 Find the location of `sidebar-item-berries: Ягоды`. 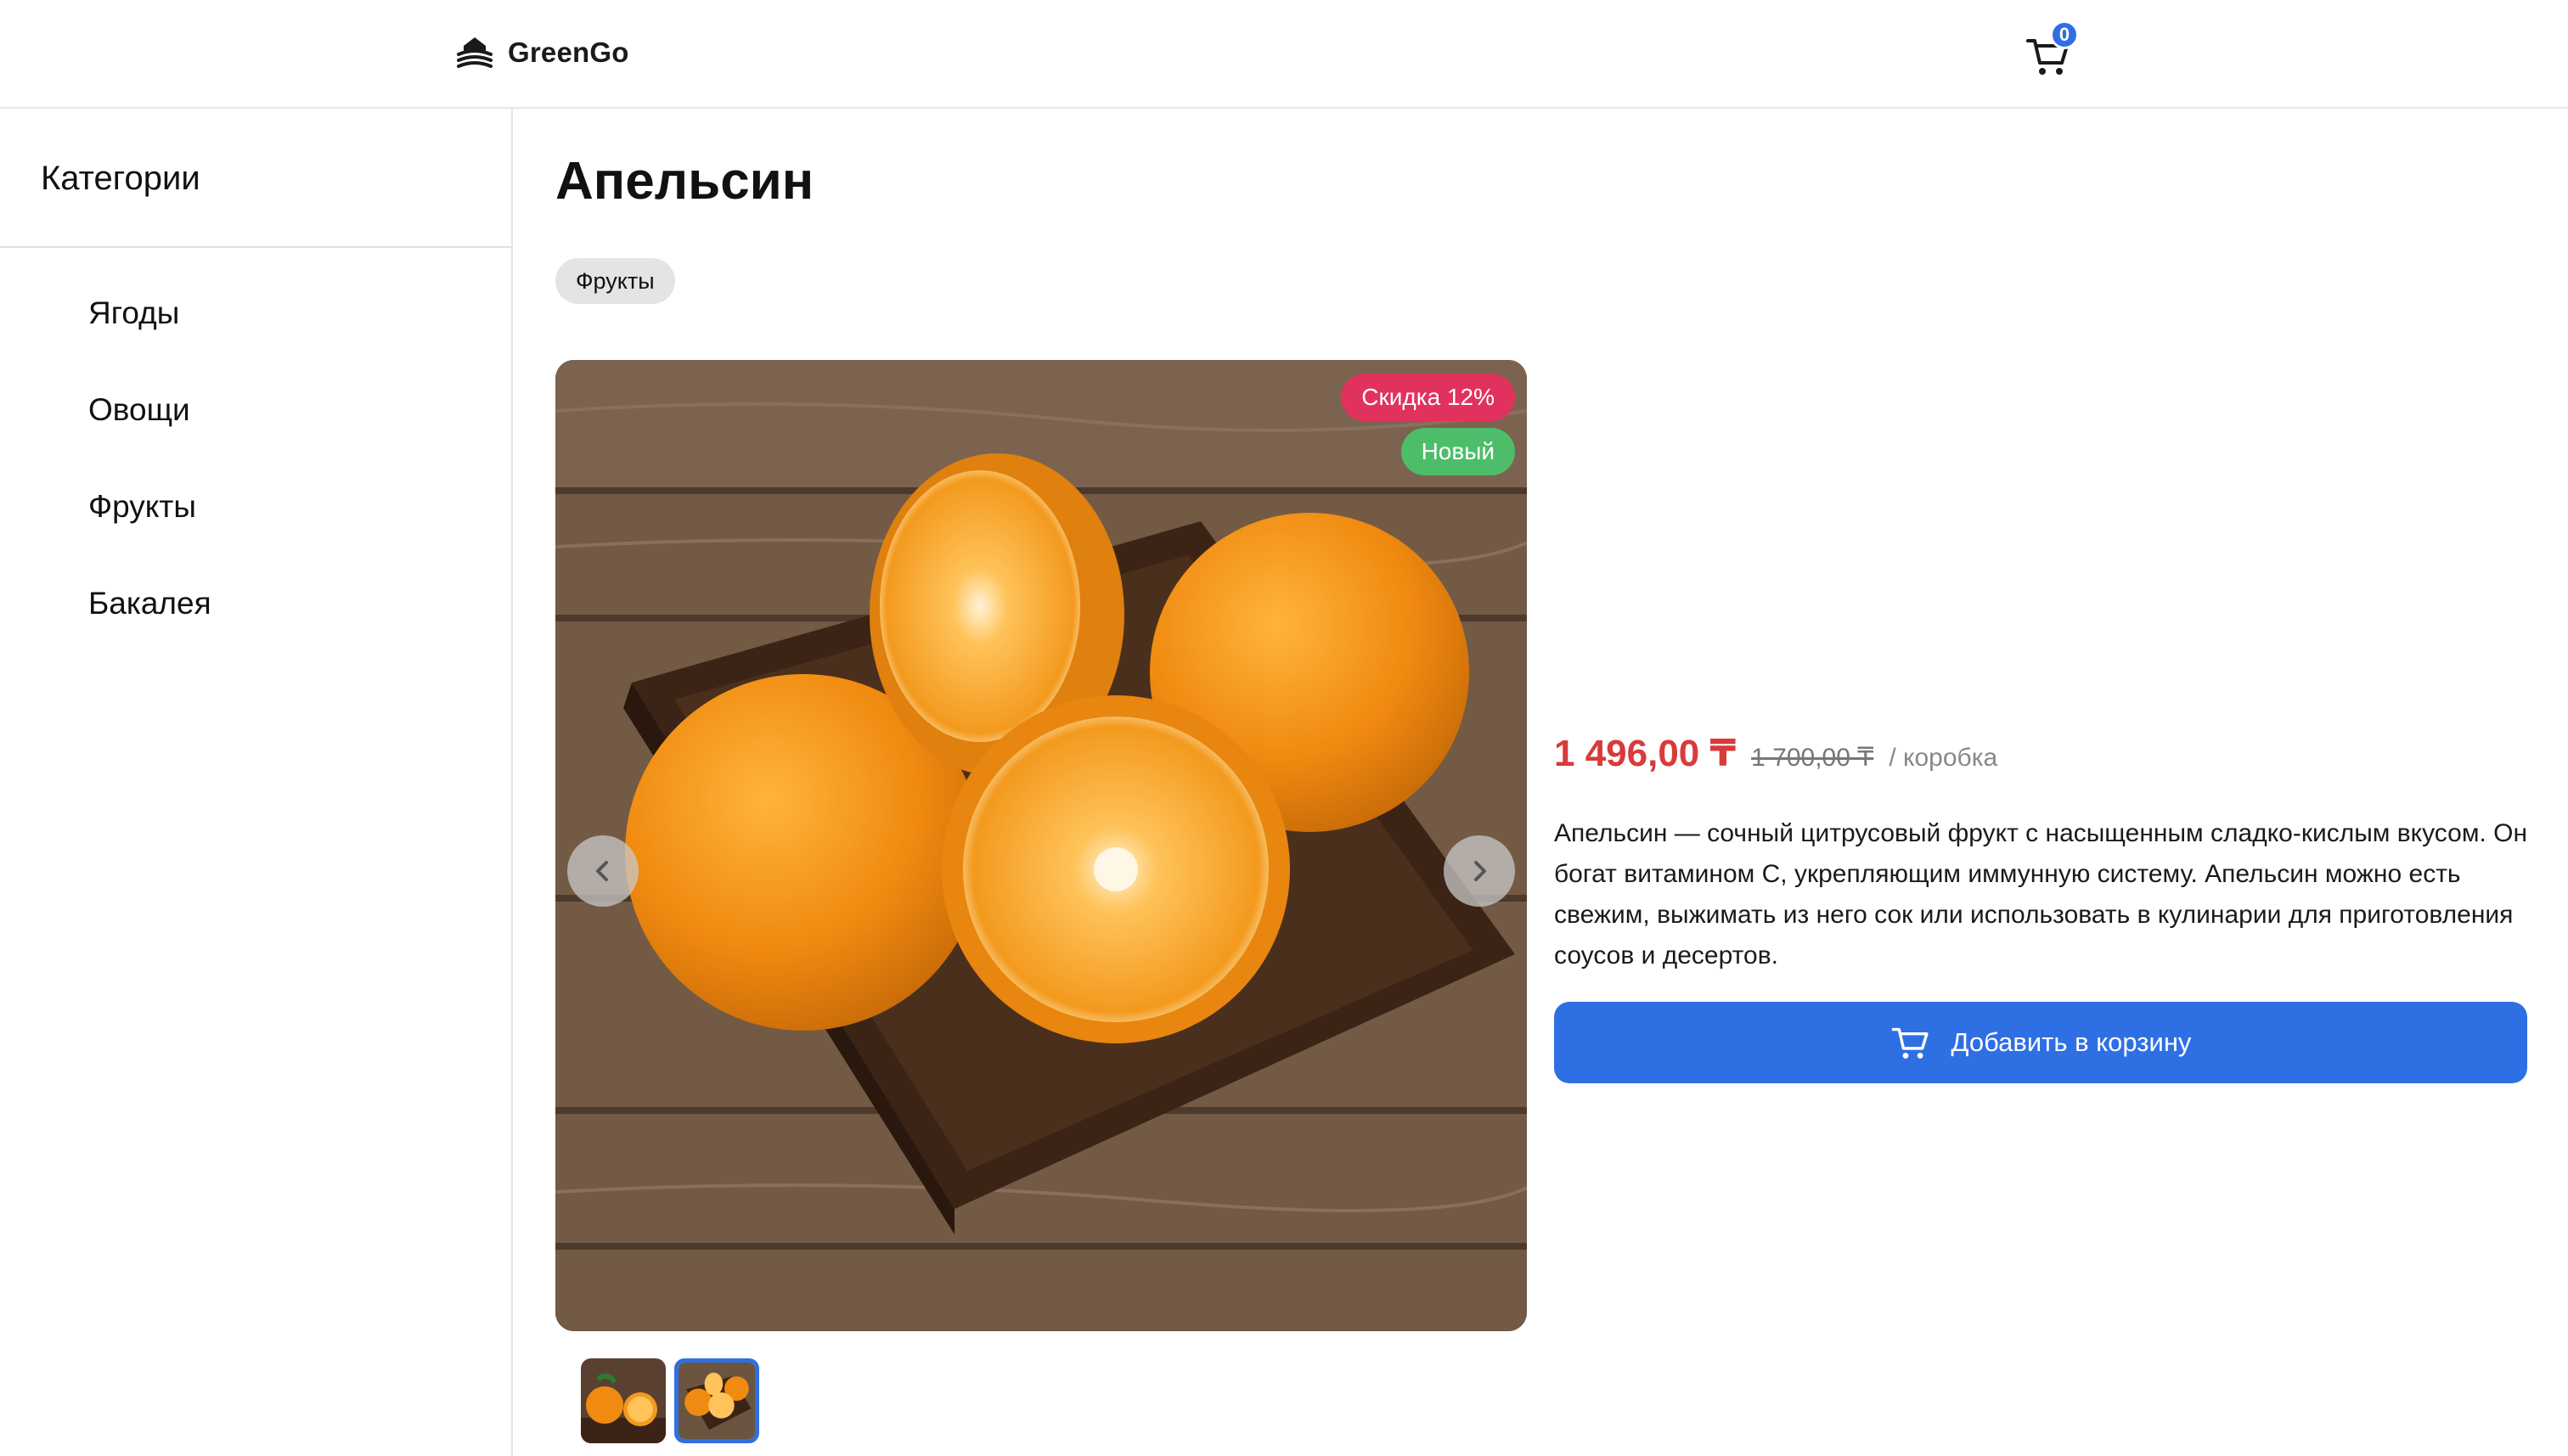

sidebar-item-berries: Ягоды is located at coordinates (133, 313).